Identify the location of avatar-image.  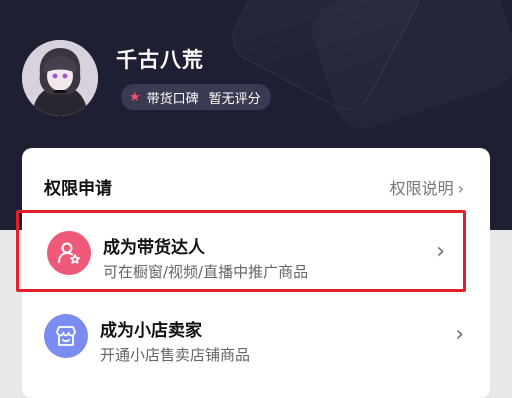
(60, 78).